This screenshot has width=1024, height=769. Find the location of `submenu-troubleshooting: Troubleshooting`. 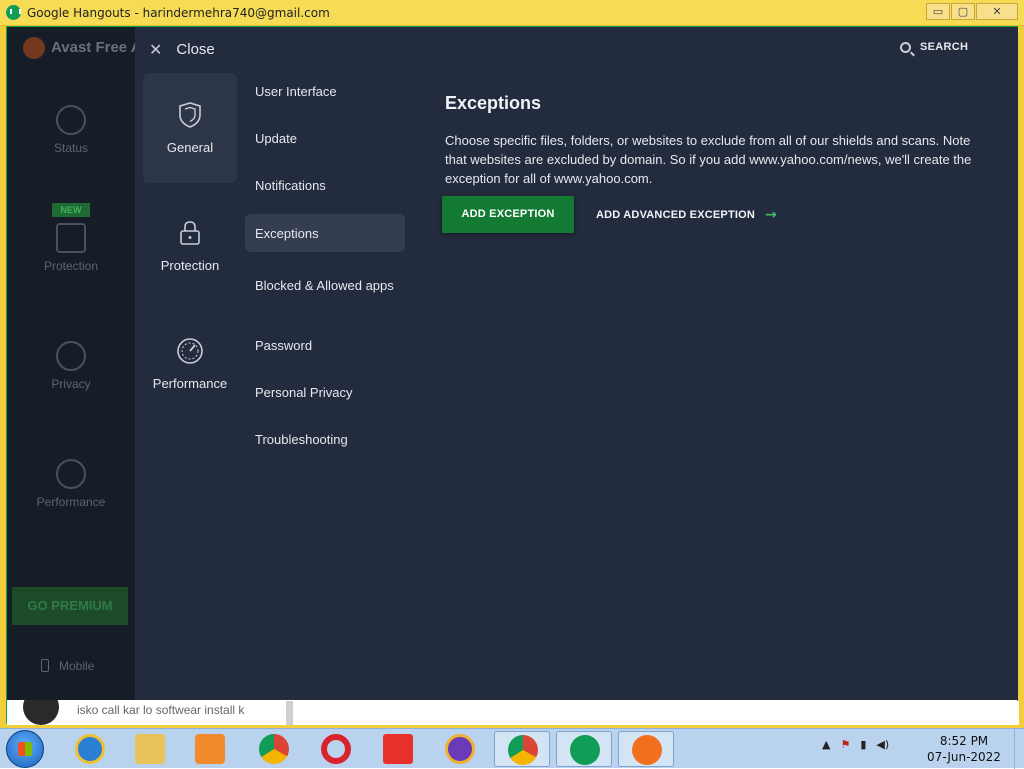

submenu-troubleshooting: Troubleshooting is located at coordinates (325, 439).